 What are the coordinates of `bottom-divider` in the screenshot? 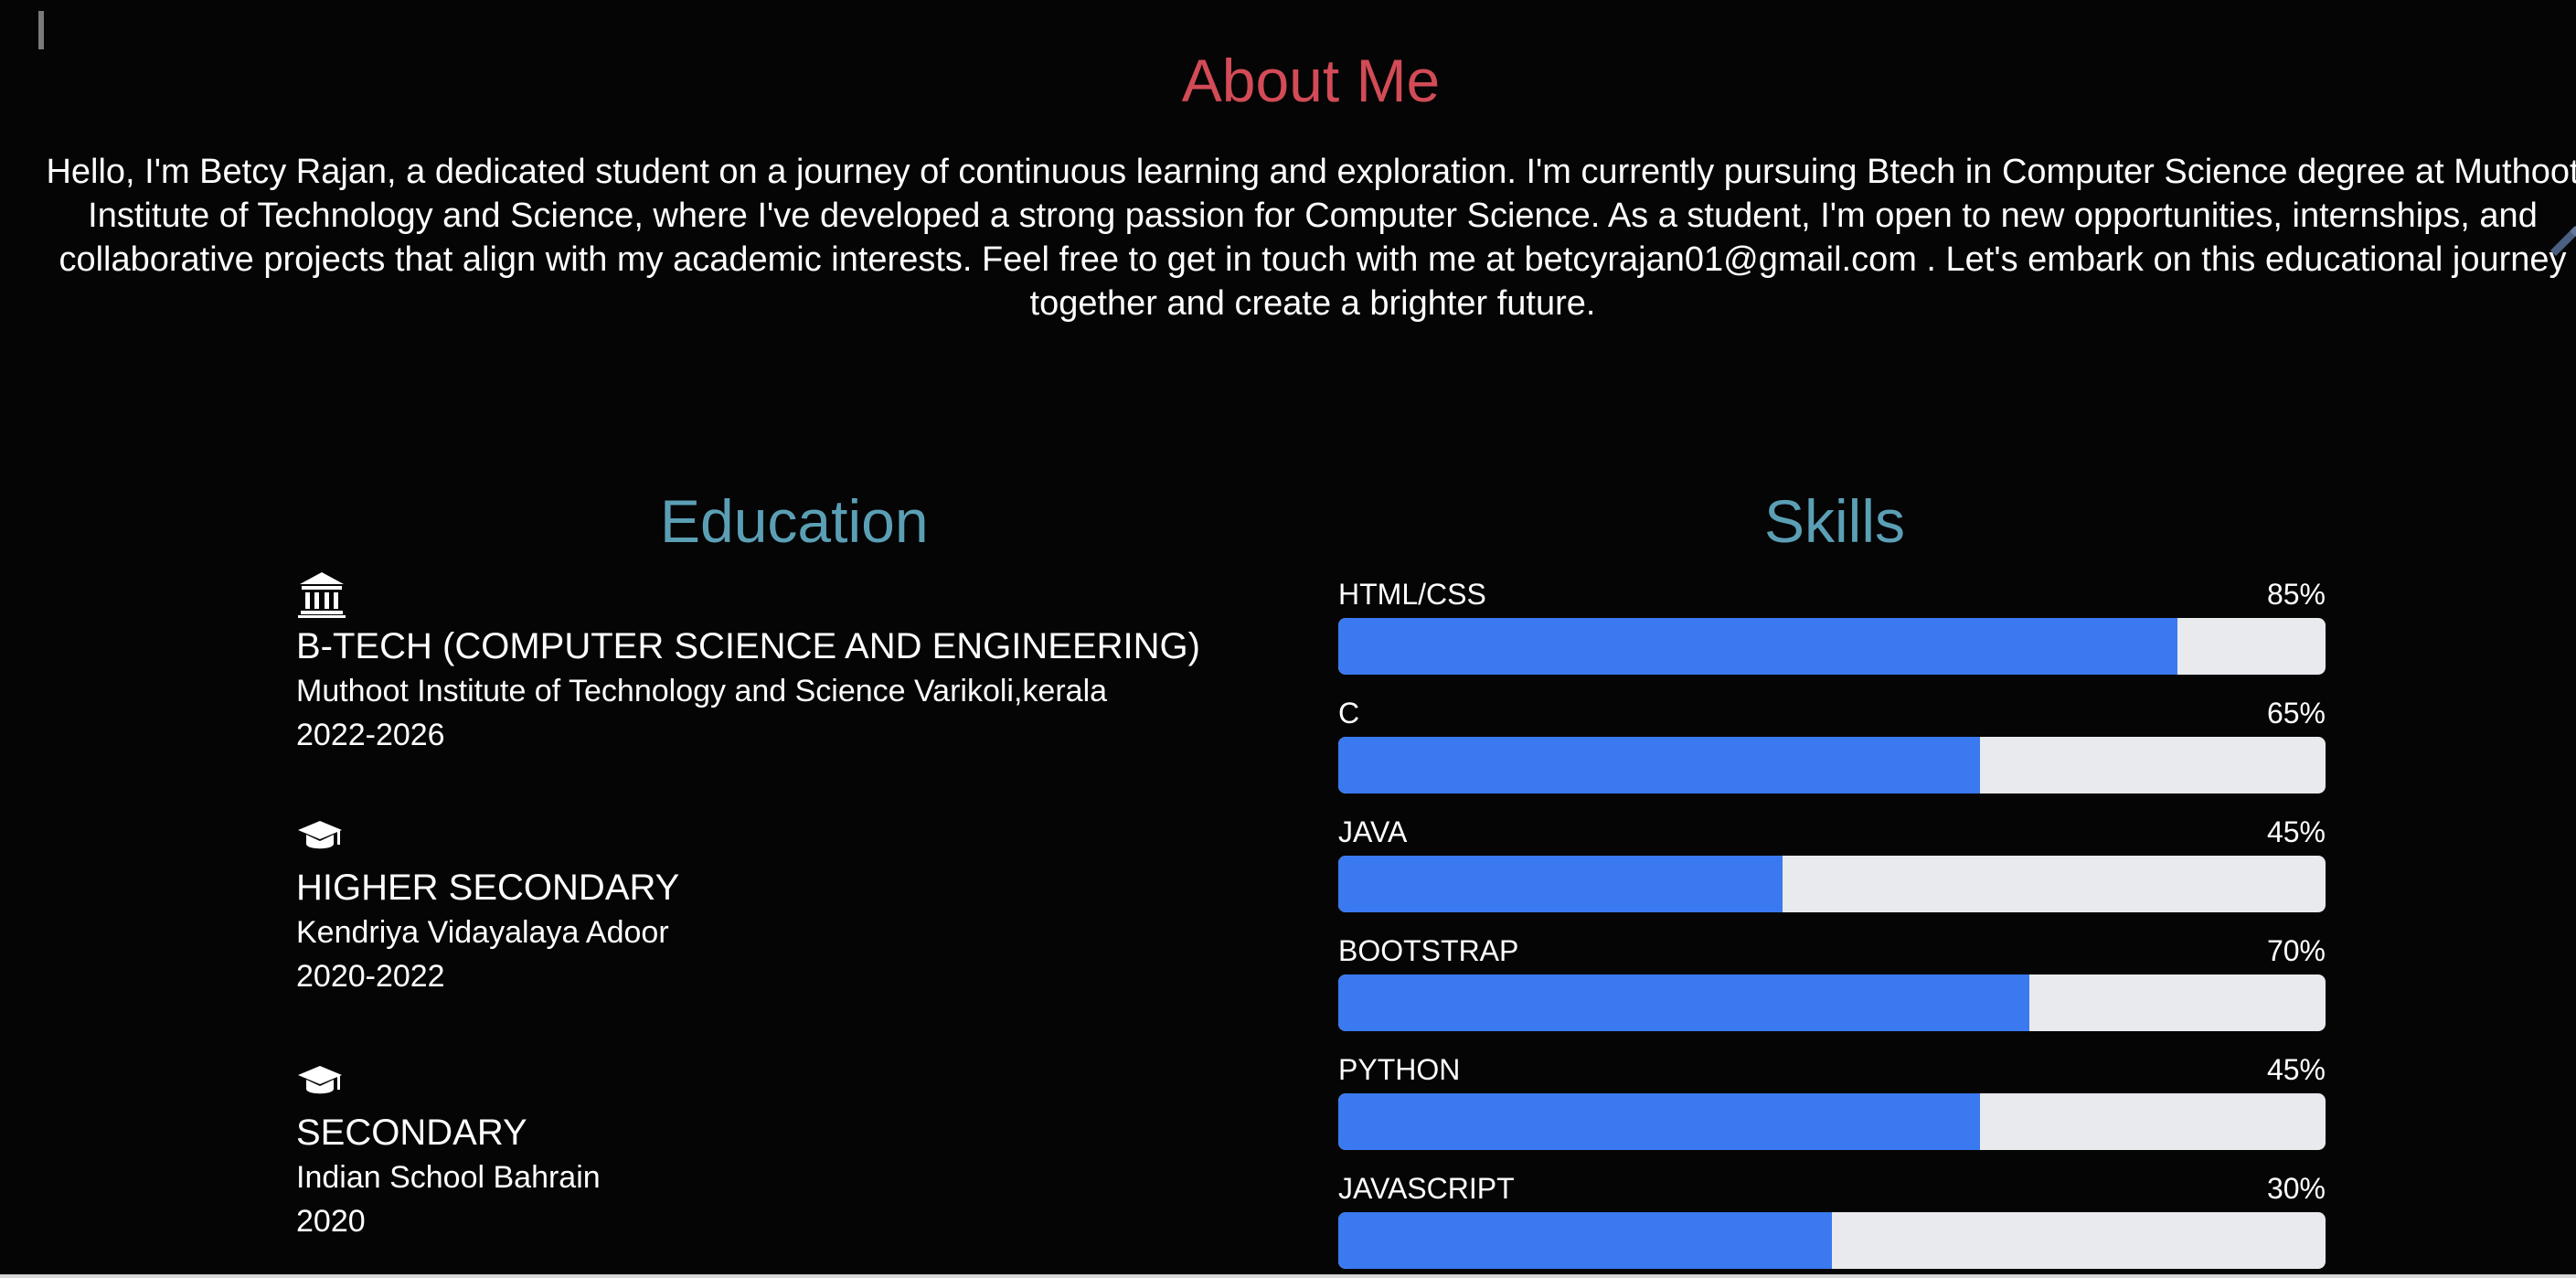 It's located at (1288, 1276).